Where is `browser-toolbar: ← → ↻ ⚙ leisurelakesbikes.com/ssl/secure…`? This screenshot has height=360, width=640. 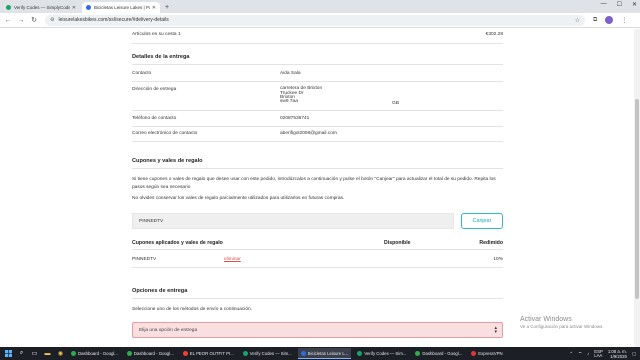 browser-toolbar: ← → ↻ ⚙ leisurelakesbikes.com/ssl/secure… is located at coordinates (320, 20).